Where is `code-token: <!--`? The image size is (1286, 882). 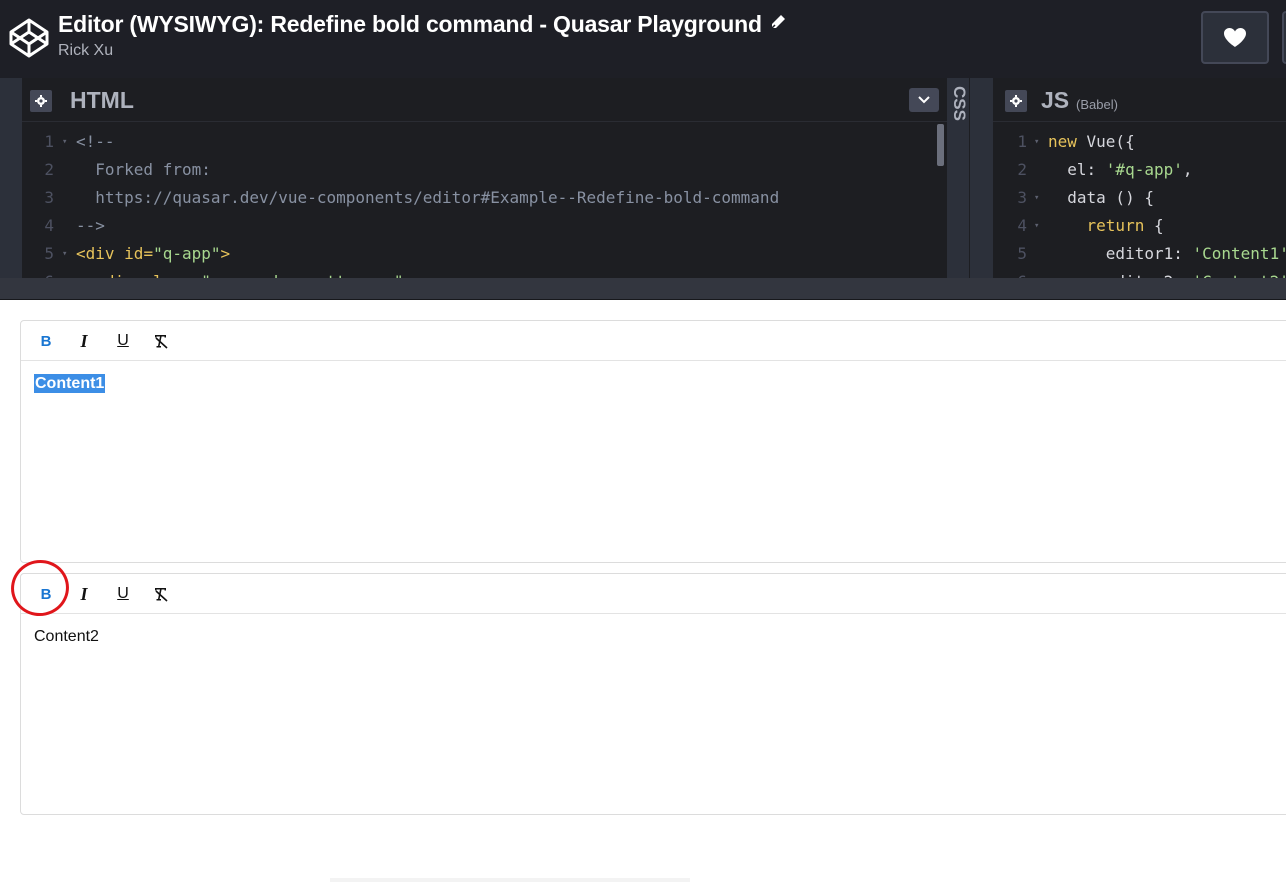
code-token: <!-- is located at coordinates (95, 141).